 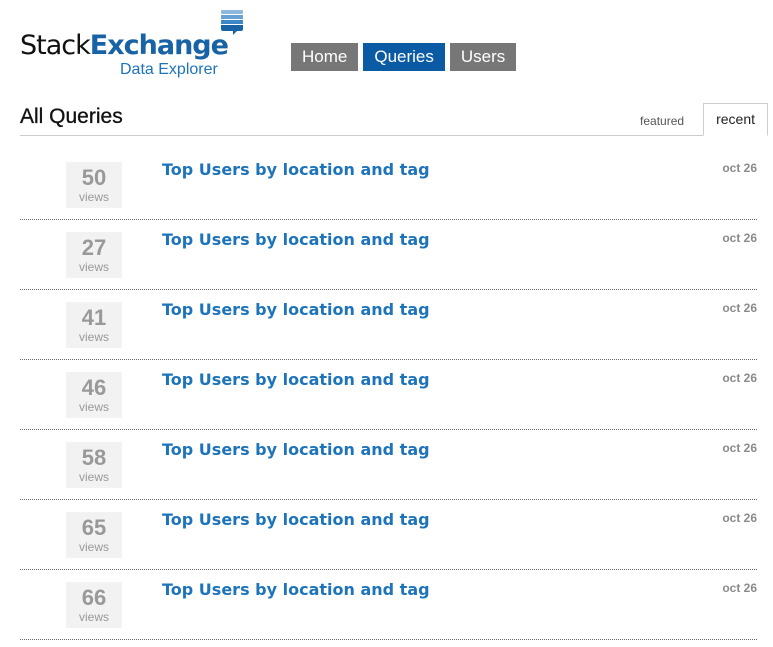 I want to click on sort-tabs: featured recent, so click(x=704, y=119).